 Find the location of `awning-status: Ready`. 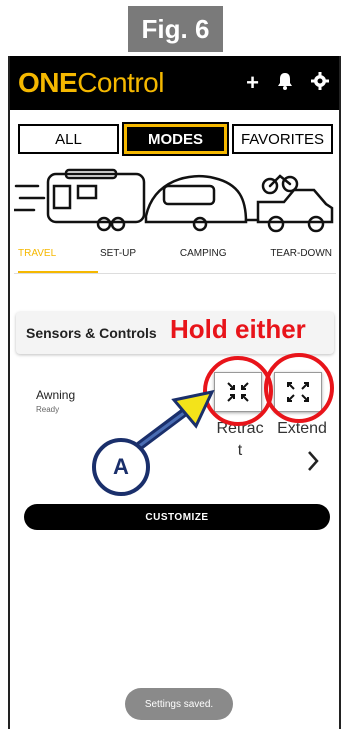

awning-status: Ready is located at coordinates (48, 409).